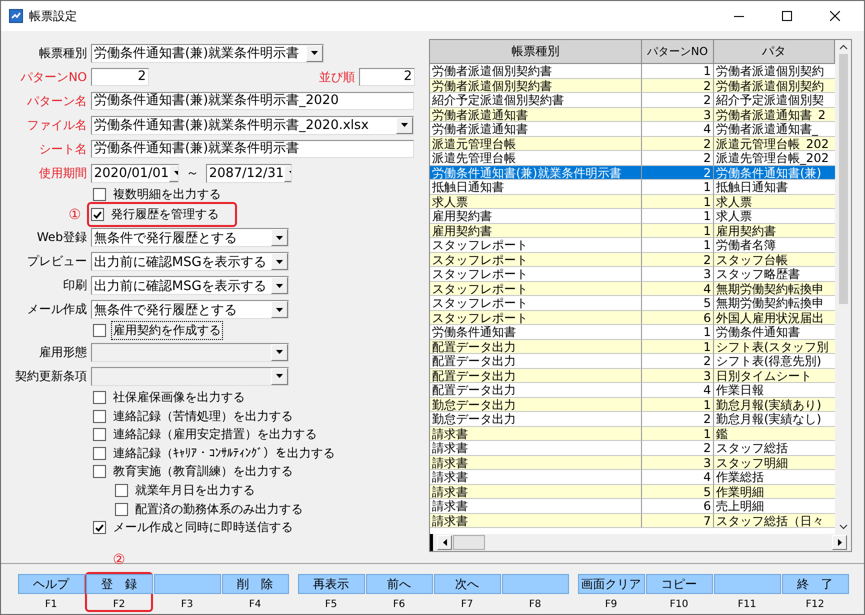 The height and width of the screenshot is (615, 865). What do you see at coordinates (399, 584) in the screenshot?
I see `function-button: 前へ` at bounding box center [399, 584].